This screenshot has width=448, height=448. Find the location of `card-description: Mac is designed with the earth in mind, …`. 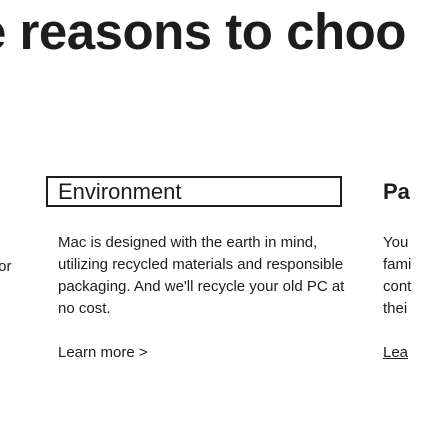

card-description: Mac is designed with the earth in mind, … is located at coordinates (201, 275).